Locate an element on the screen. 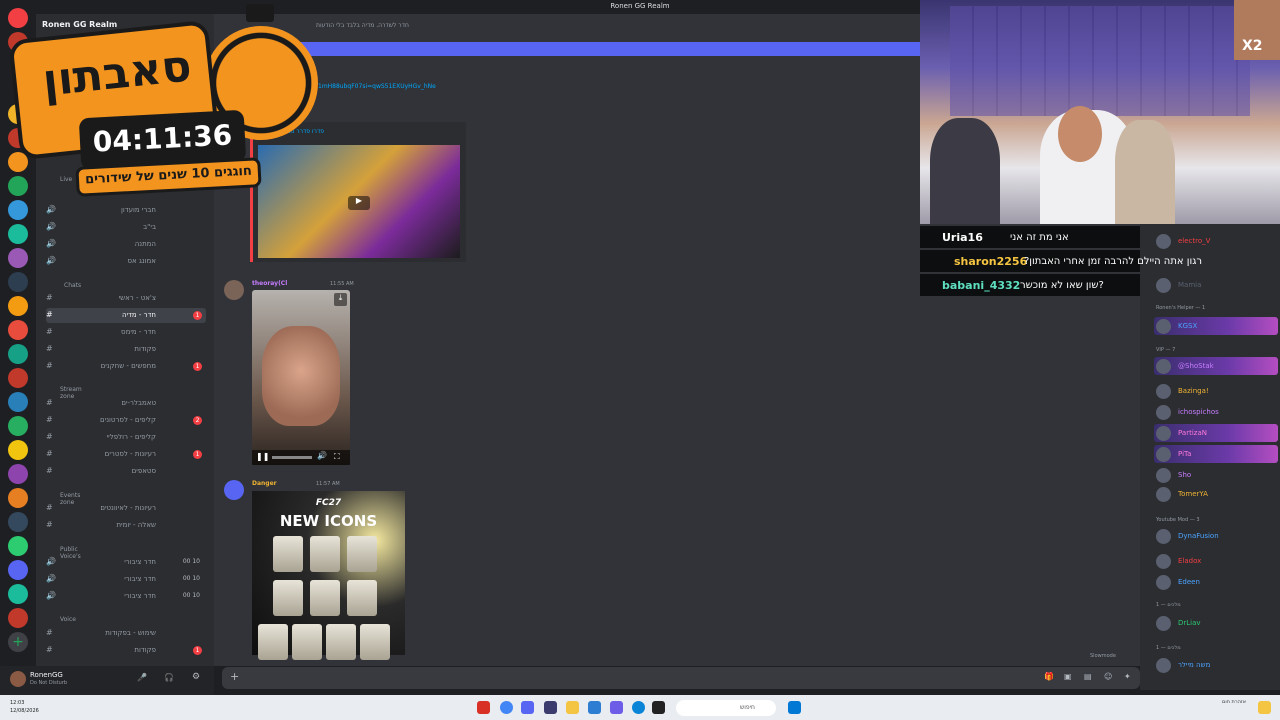  member-item: PiTa is located at coordinates (1216, 454).